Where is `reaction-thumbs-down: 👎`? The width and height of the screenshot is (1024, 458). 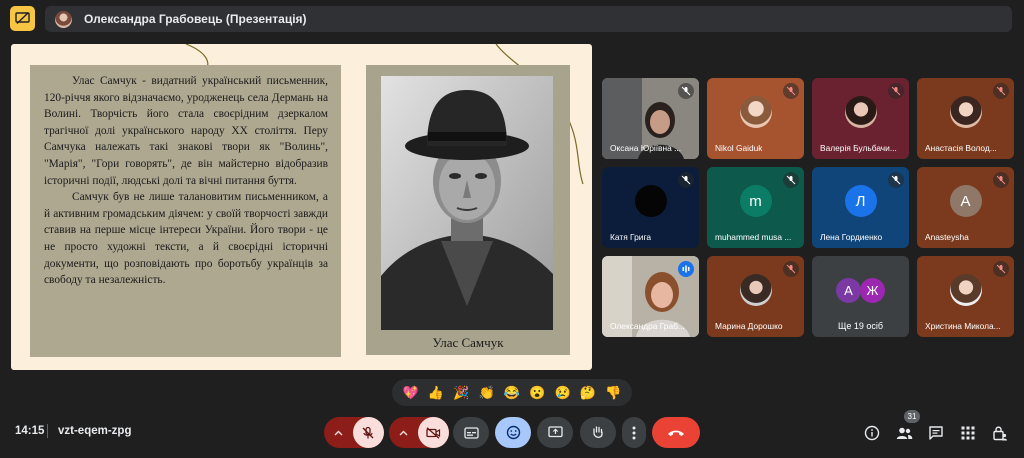
reaction-thumbs-down: 👎 is located at coordinates (613, 392).